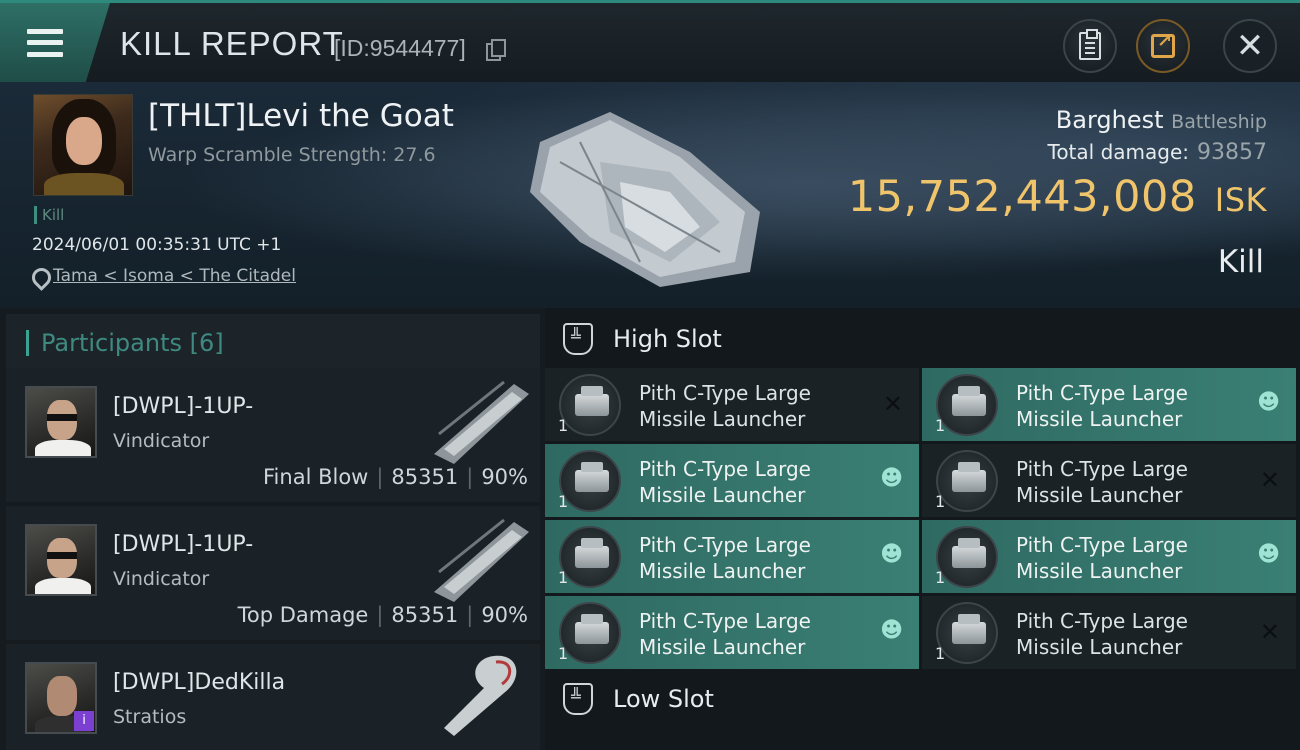  What do you see at coordinates (922, 339) in the screenshot?
I see `high-slot-header: High Slot` at bounding box center [922, 339].